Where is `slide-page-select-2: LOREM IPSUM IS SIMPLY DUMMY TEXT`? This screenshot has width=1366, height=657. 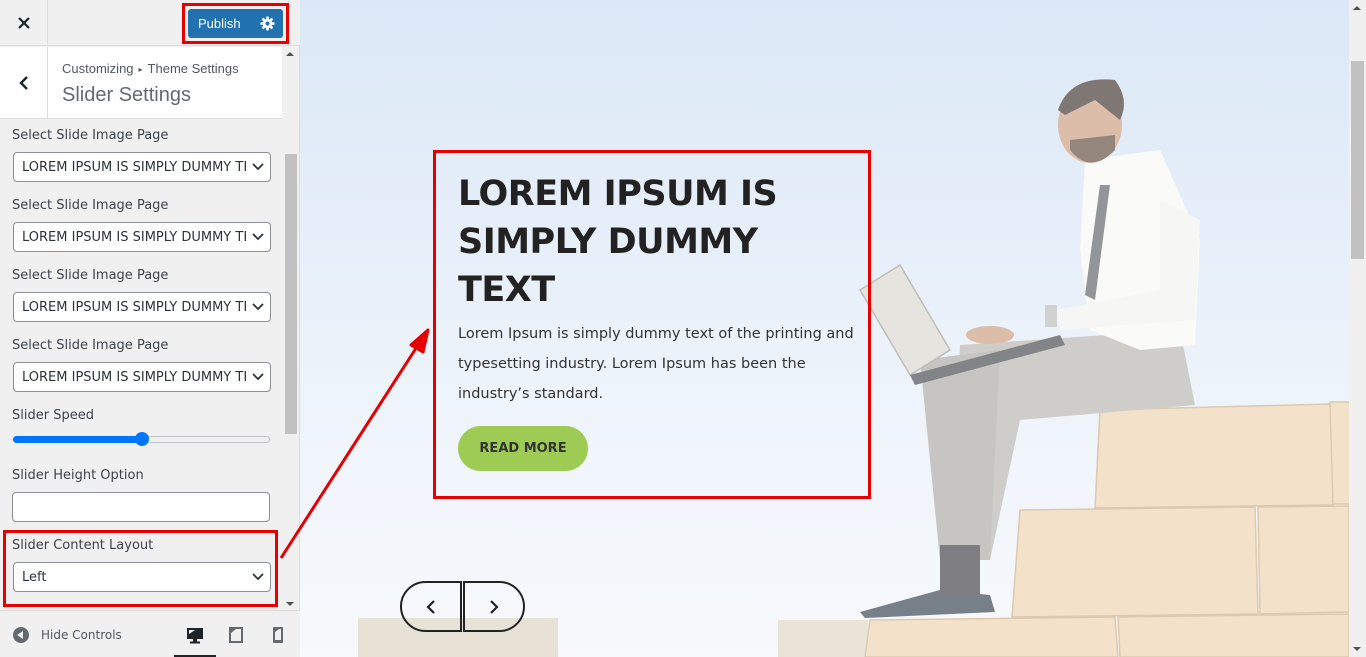 slide-page-select-2: LOREM IPSUM IS SIMPLY DUMMY TEXT is located at coordinates (142, 237).